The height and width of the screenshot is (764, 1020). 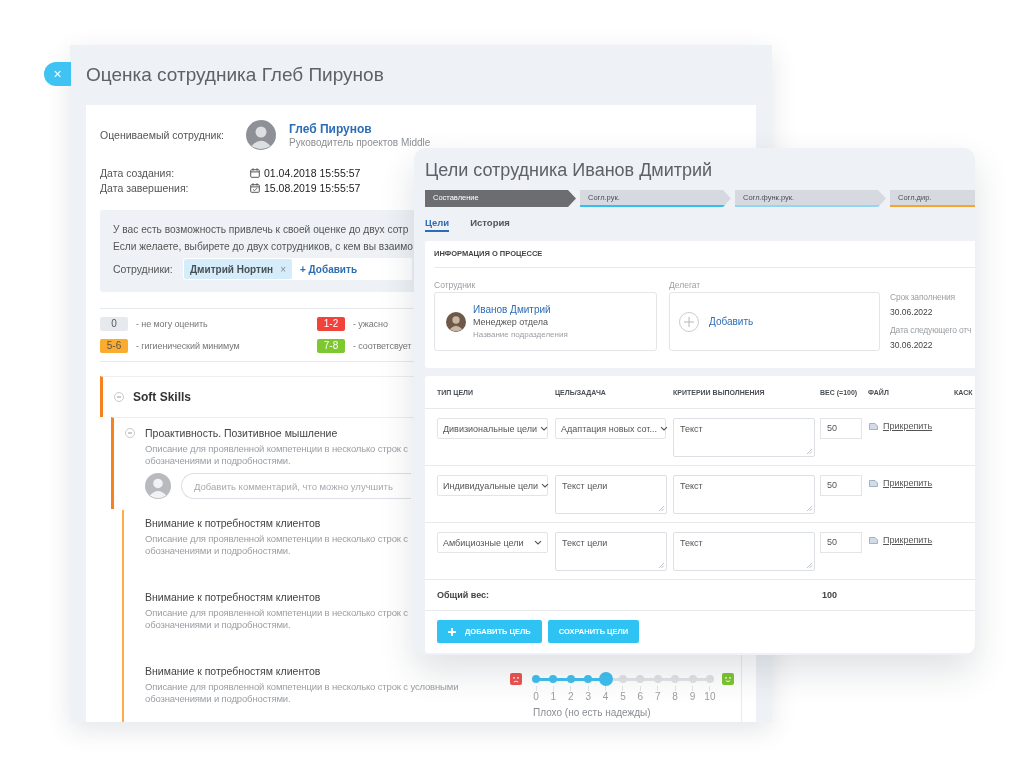 What do you see at coordinates (114, 346) in the screenshot?
I see `score-badge: 5-6` at bounding box center [114, 346].